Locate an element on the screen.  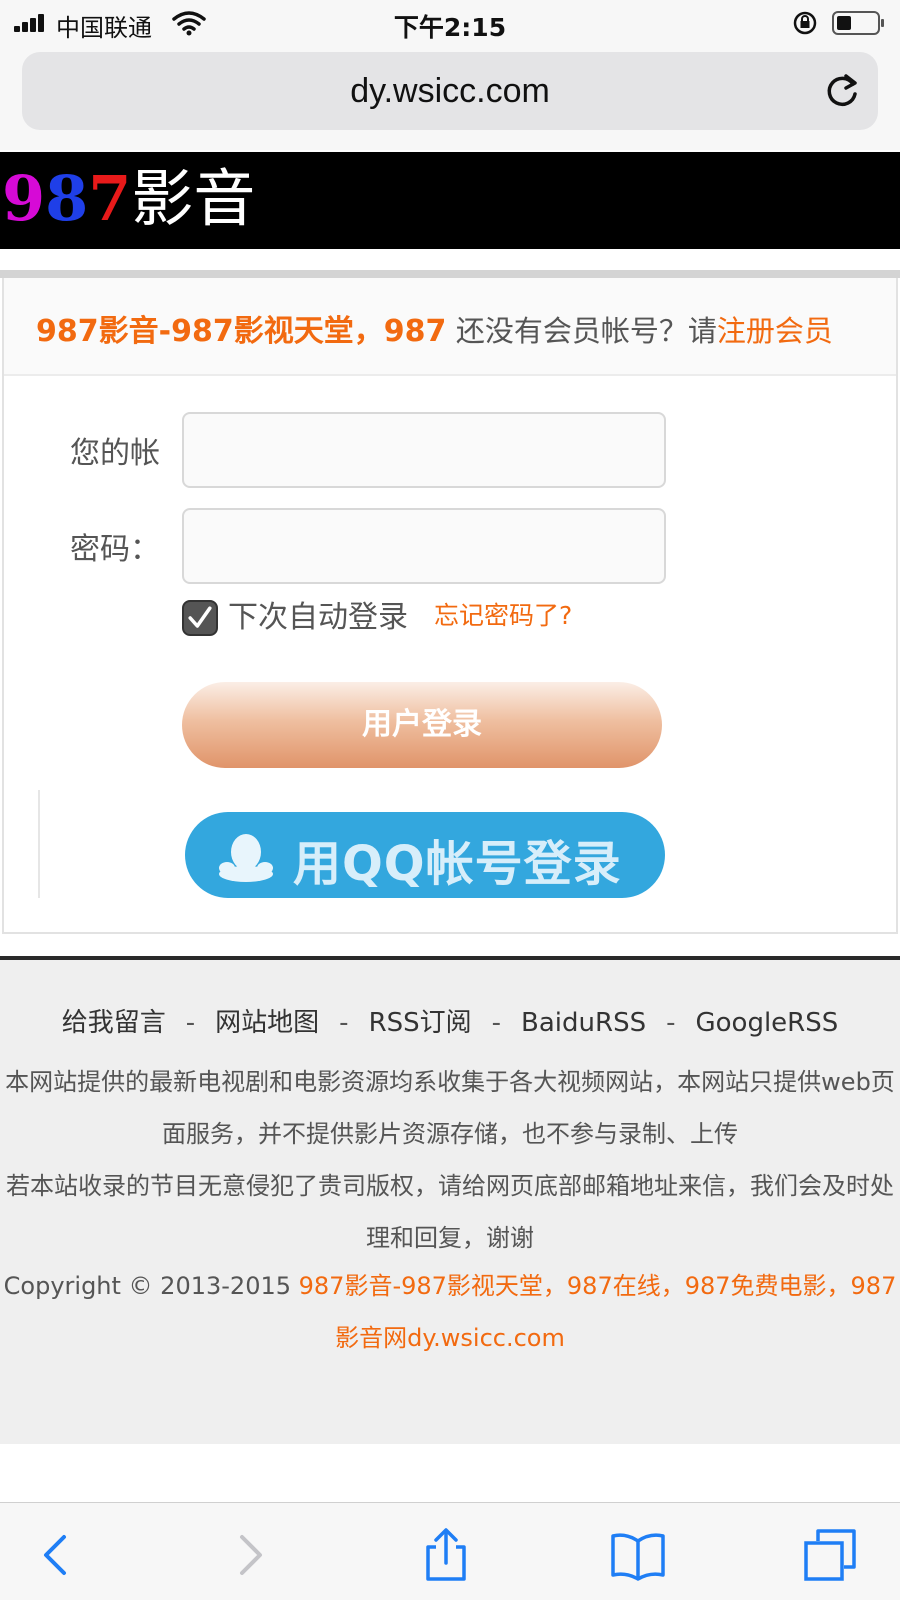
register-link: 注册会员 is located at coordinates (775, 331).